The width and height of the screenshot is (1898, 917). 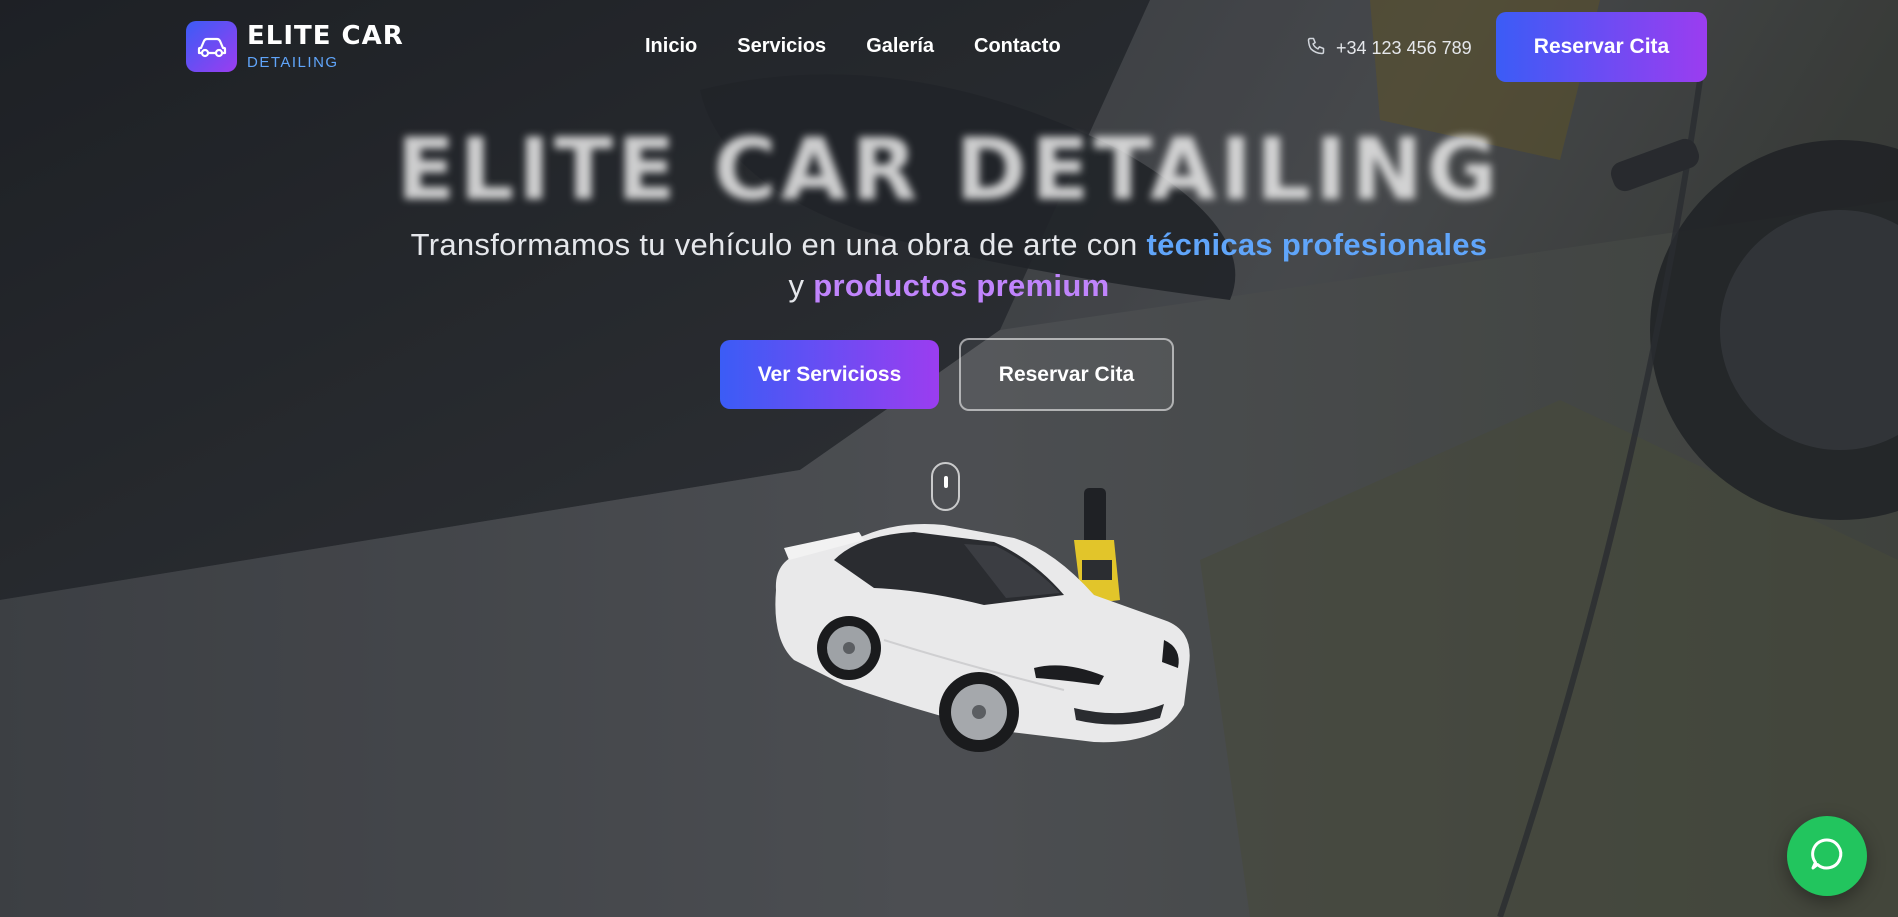 What do you see at coordinates (853, 46) in the screenshot?
I see `main-nav: Inicio Servicios Galería Contacto` at bounding box center [853, 46].